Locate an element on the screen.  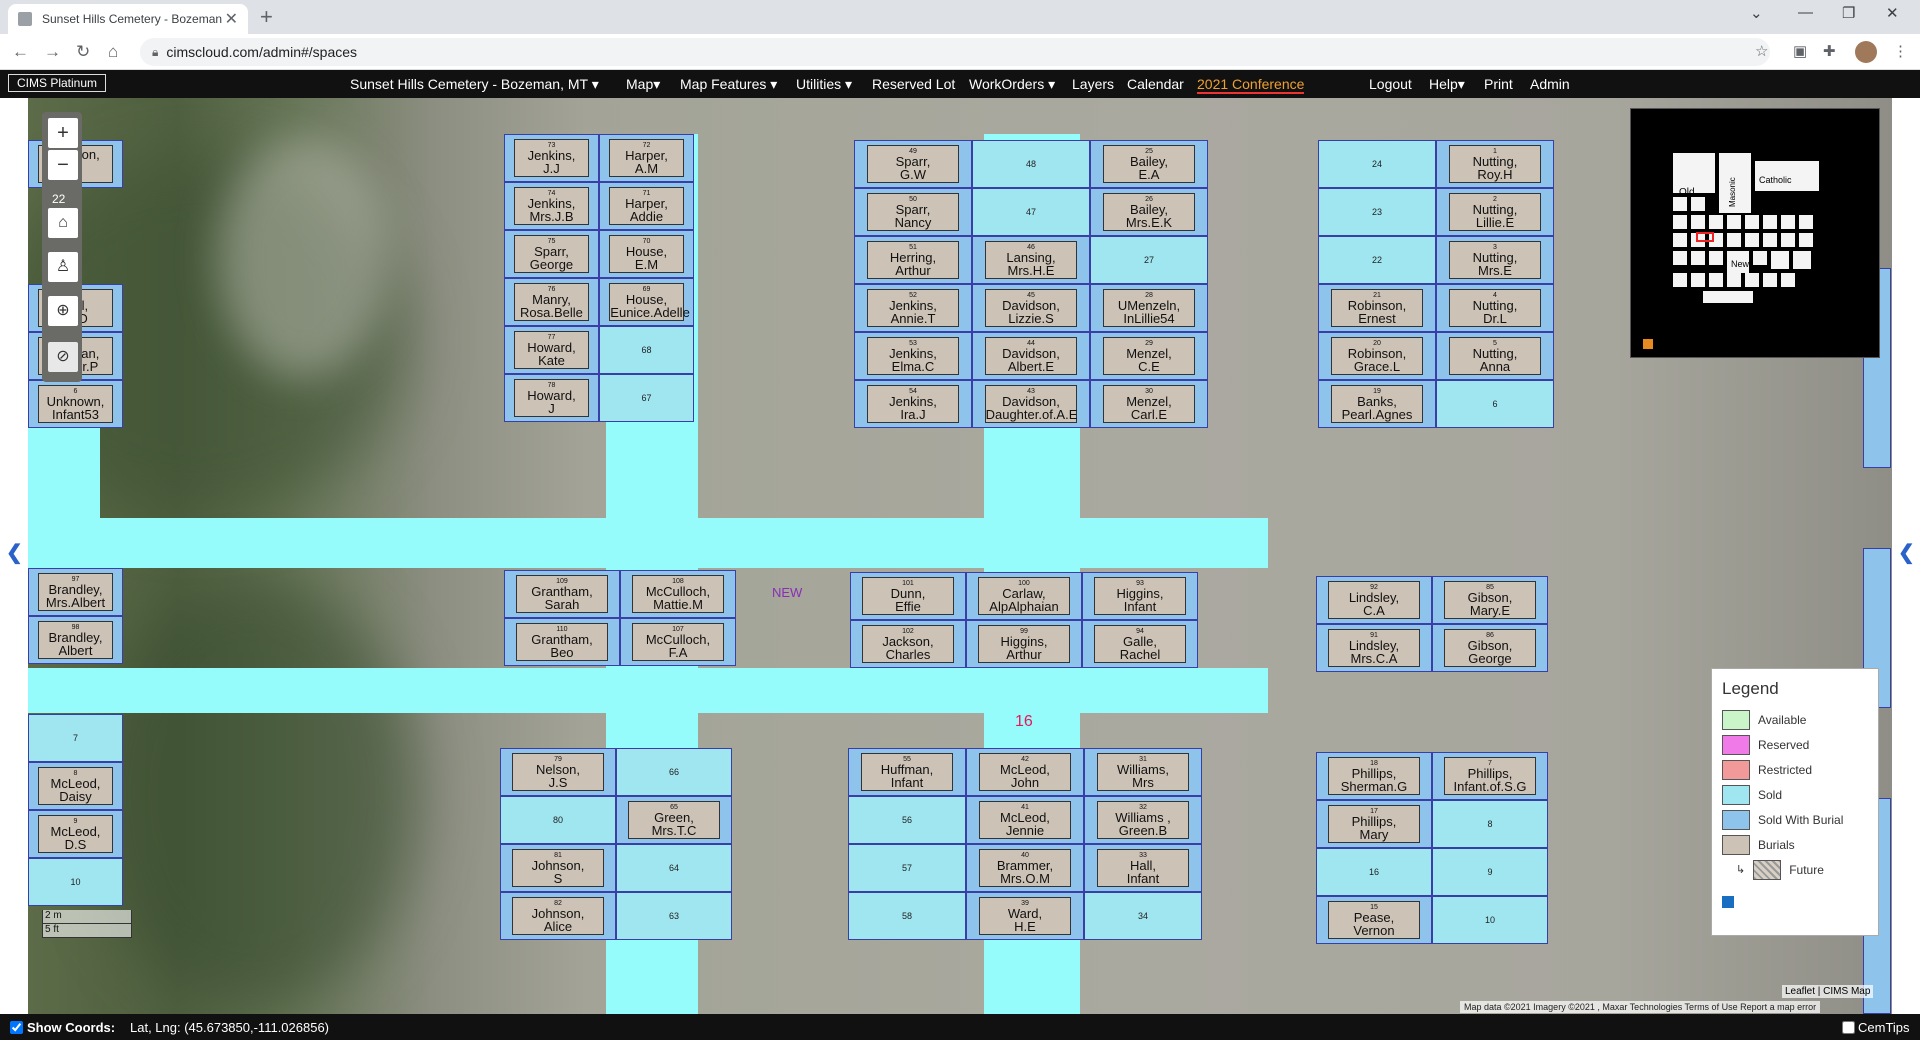
burial-marker: 19 Banks, Pearl.Agnes is located at coordinates (1377, 404).